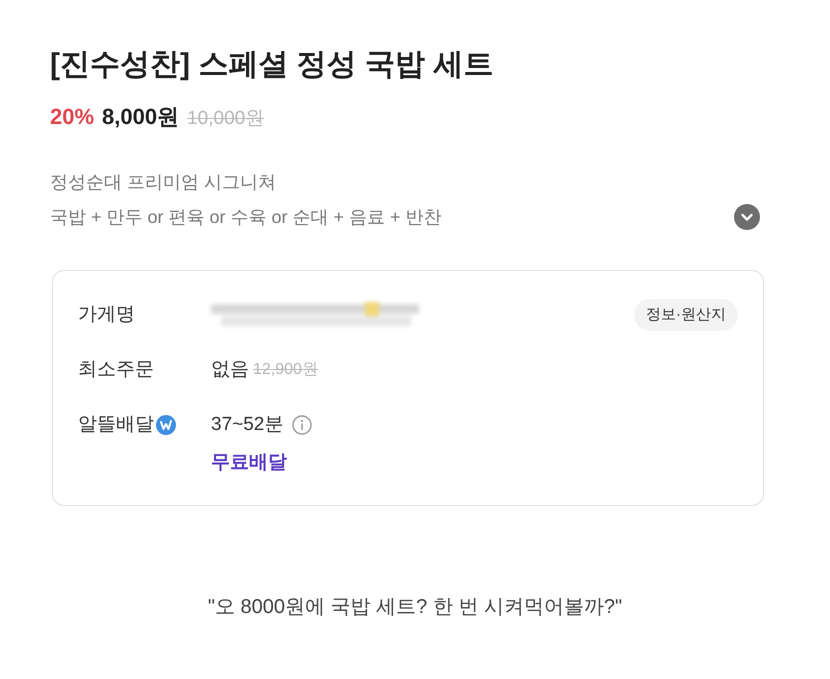 The height and width of the screenshot is (679, 830). Describe the element at coordinates (107, 315) in the screenshot. I see `row-label: 가게명` at that location.